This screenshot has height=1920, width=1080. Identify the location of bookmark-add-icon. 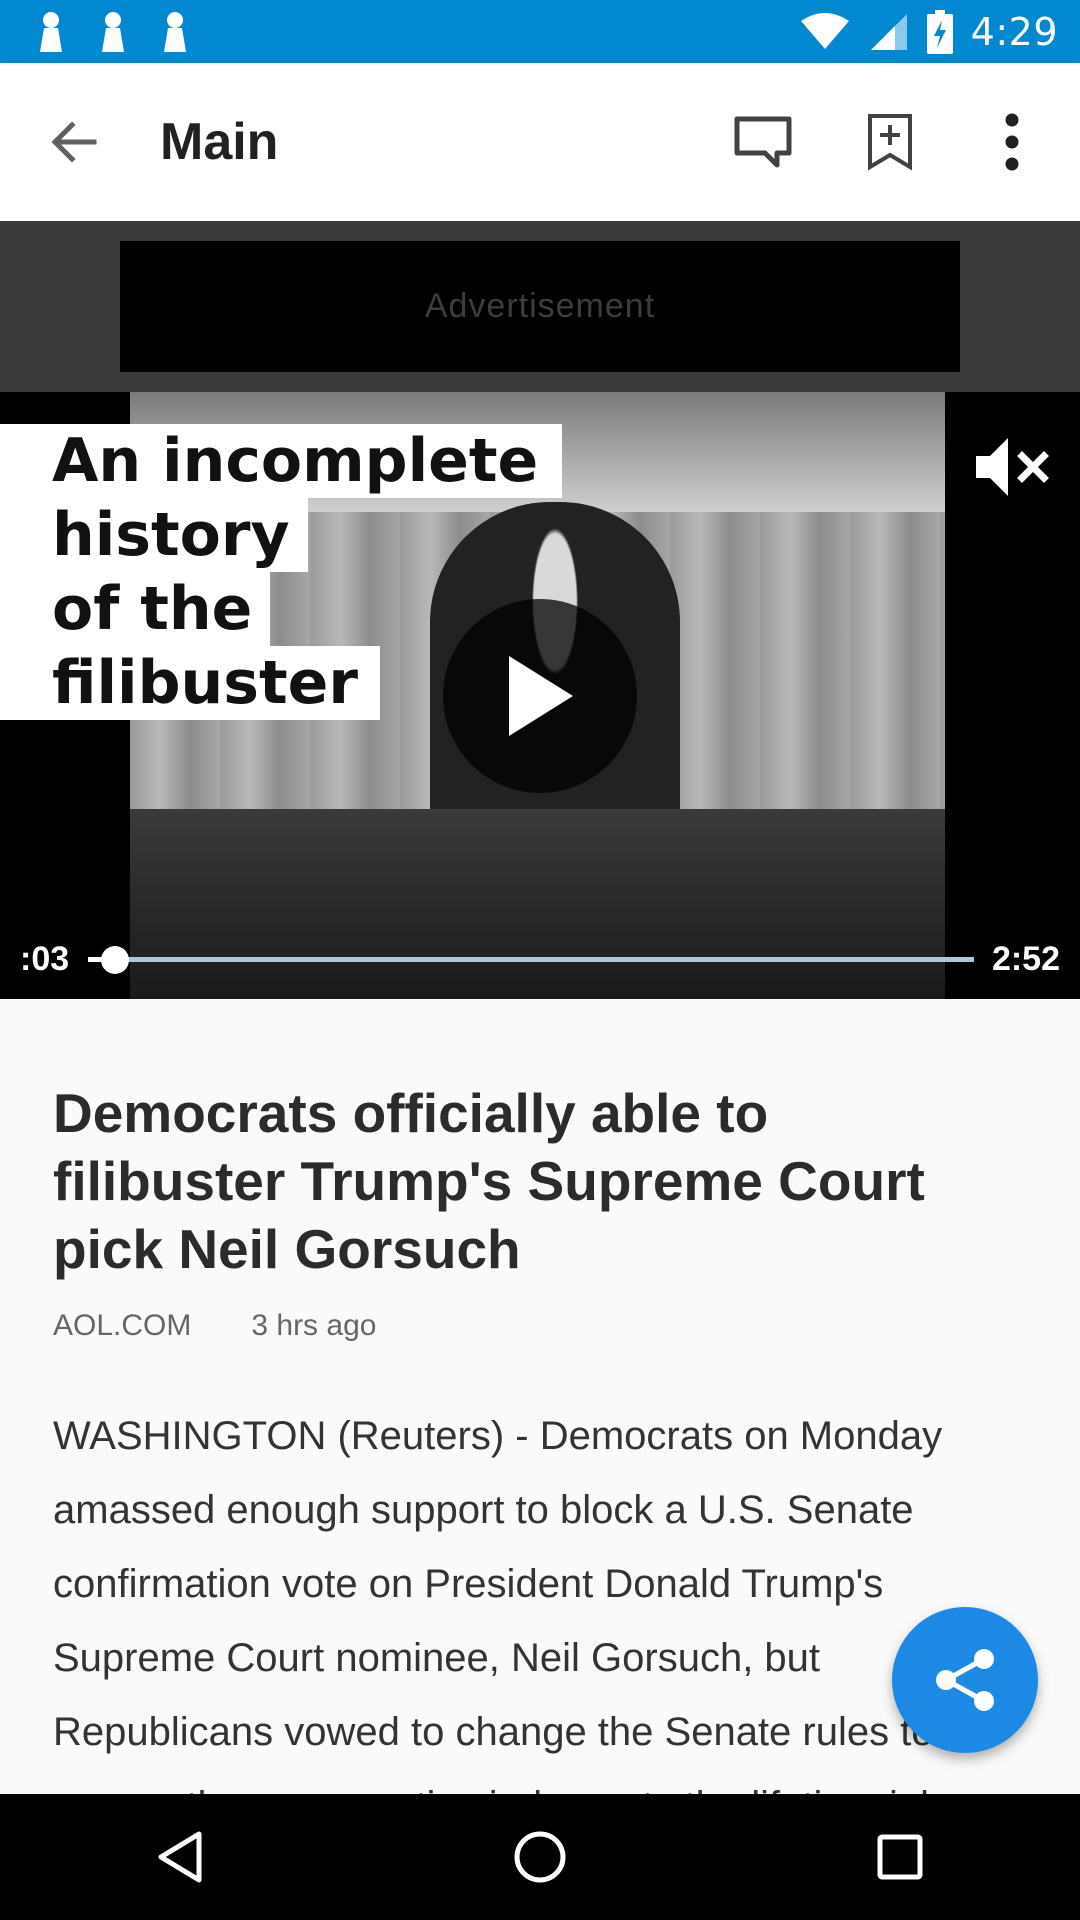
(890, 142).